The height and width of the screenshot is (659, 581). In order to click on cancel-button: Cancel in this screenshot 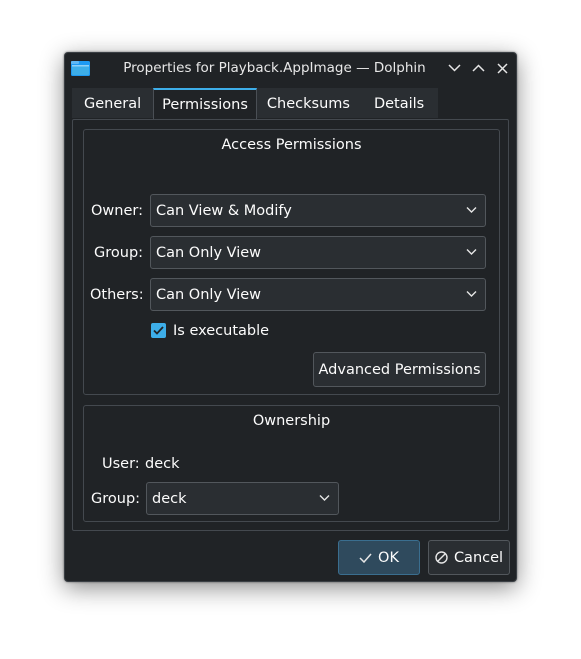, I will do `click(469, 557)`.